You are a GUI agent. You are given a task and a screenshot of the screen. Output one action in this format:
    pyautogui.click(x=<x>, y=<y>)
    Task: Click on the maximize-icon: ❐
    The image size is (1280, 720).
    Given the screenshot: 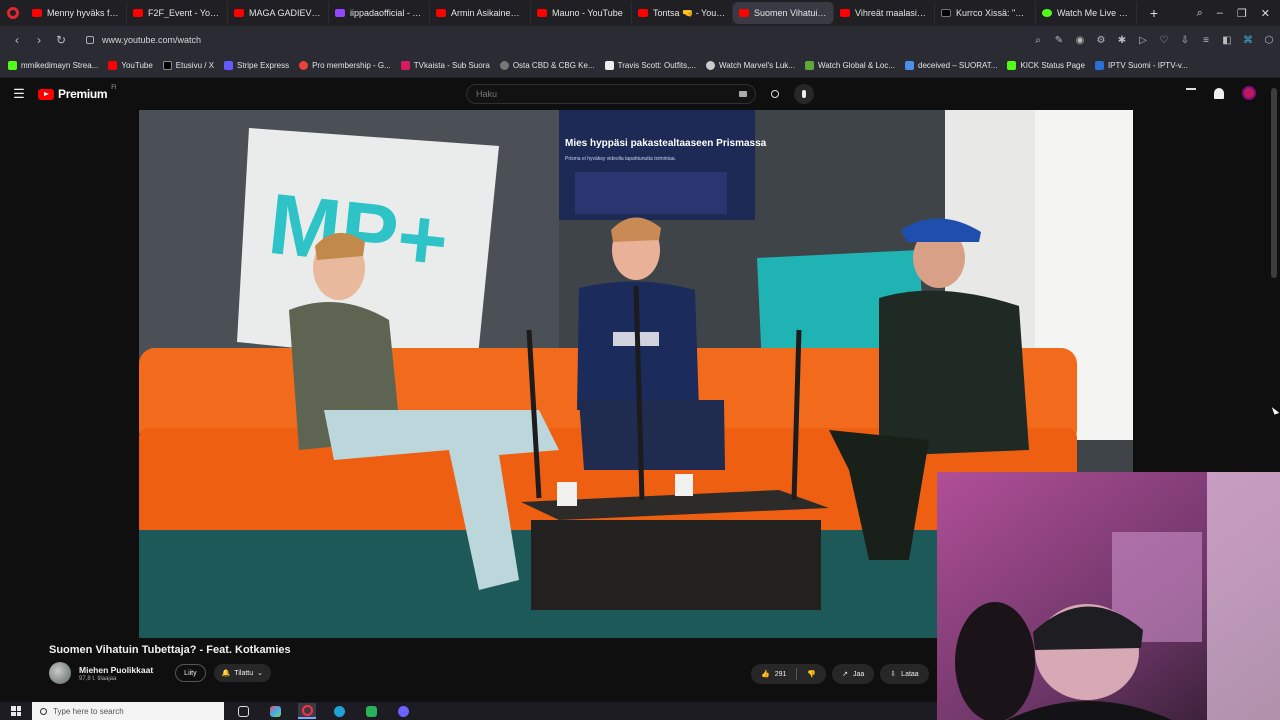 What is the action you would take?
    pyautogui.click(x=1242, y=13)
    